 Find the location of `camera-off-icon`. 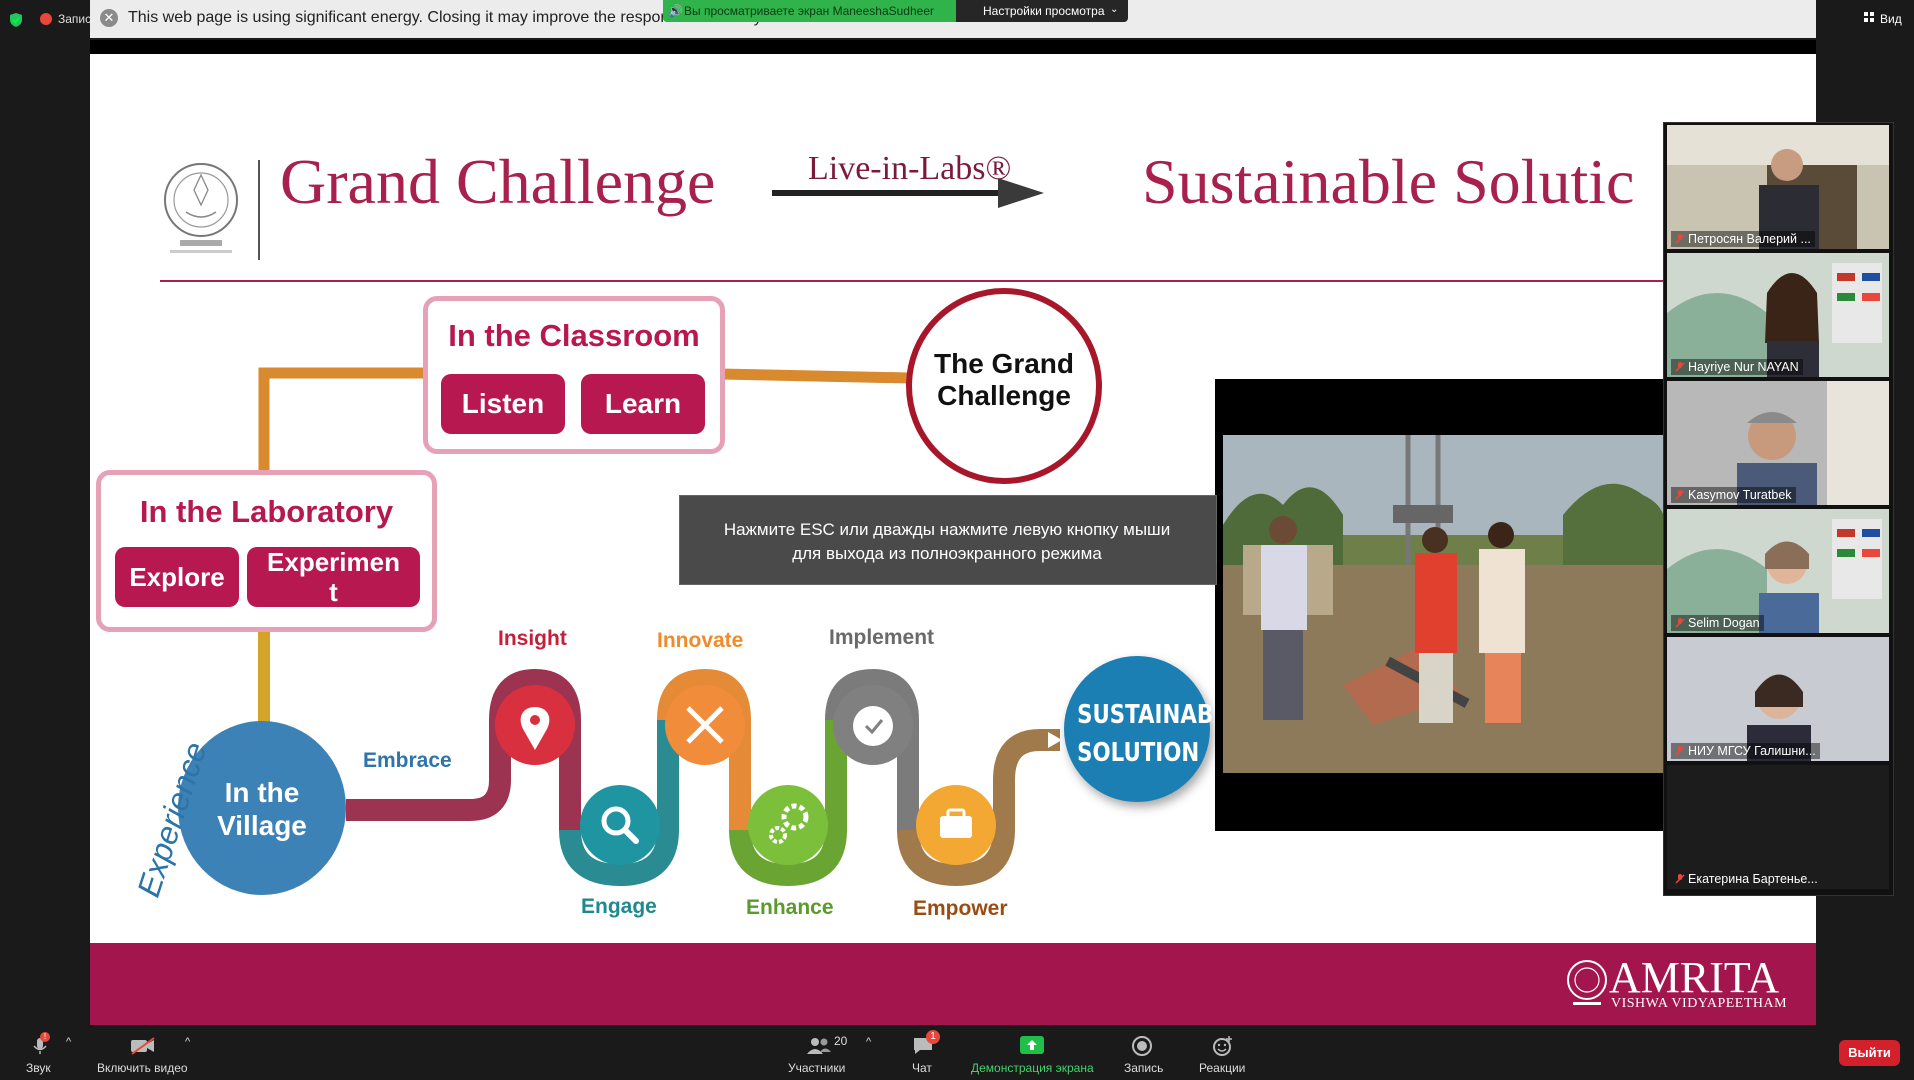

camera-off-icon is located at coordinates (143, 1046).